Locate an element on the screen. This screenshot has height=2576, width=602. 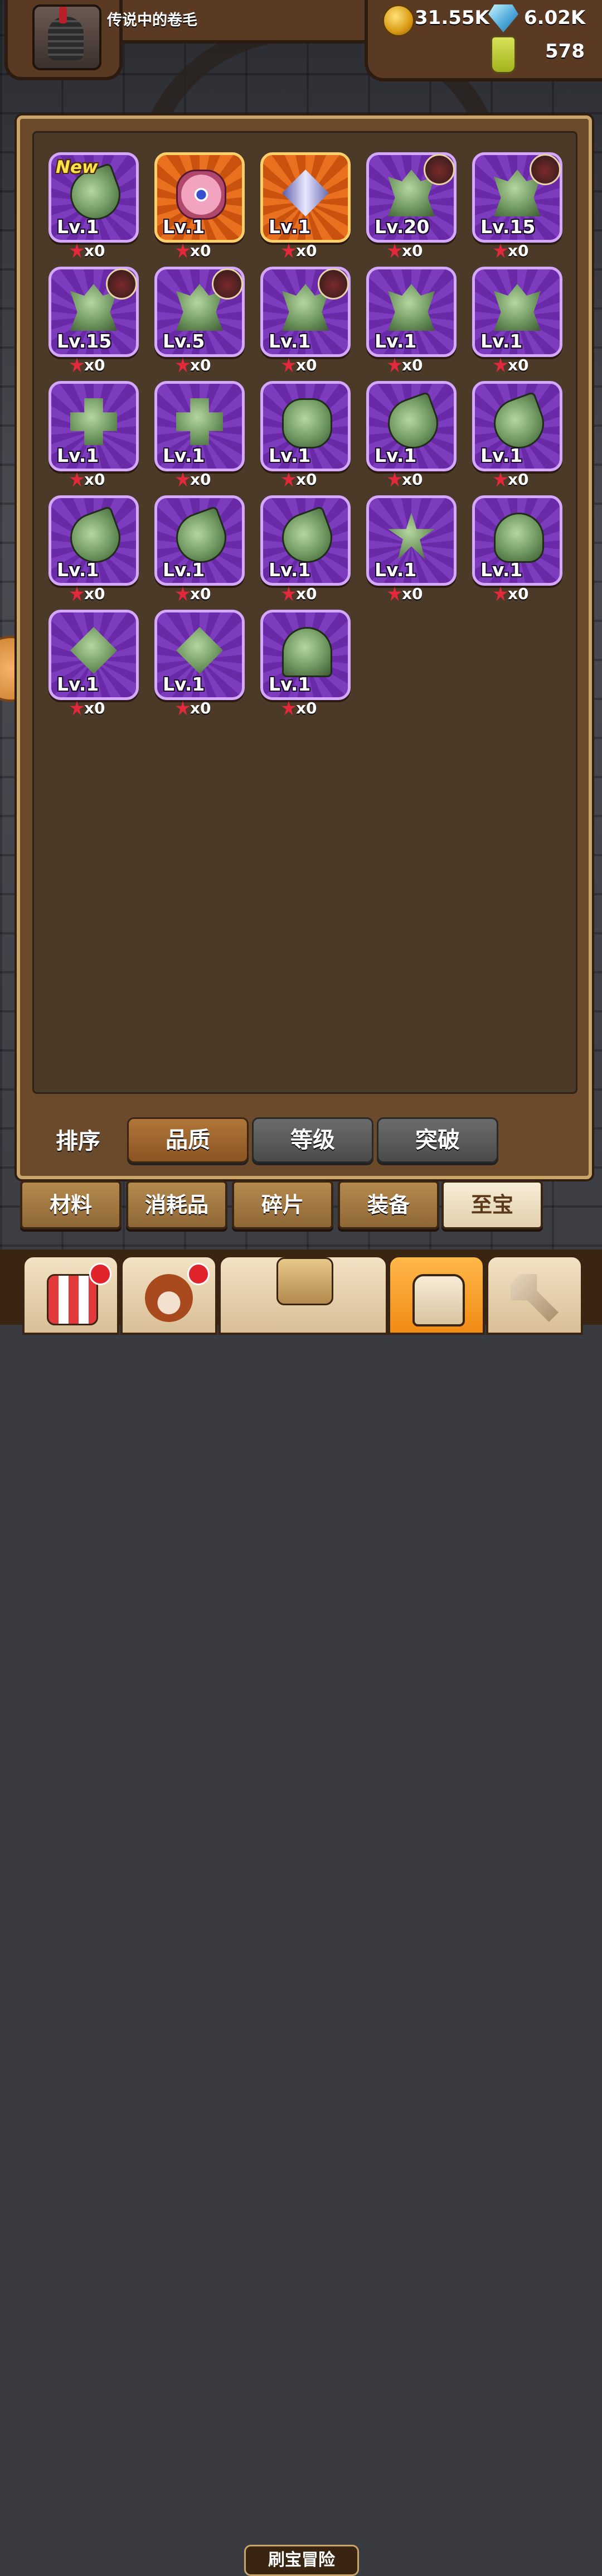
item-cell: Lv.5 x0 is located at coordinates (200, 320).